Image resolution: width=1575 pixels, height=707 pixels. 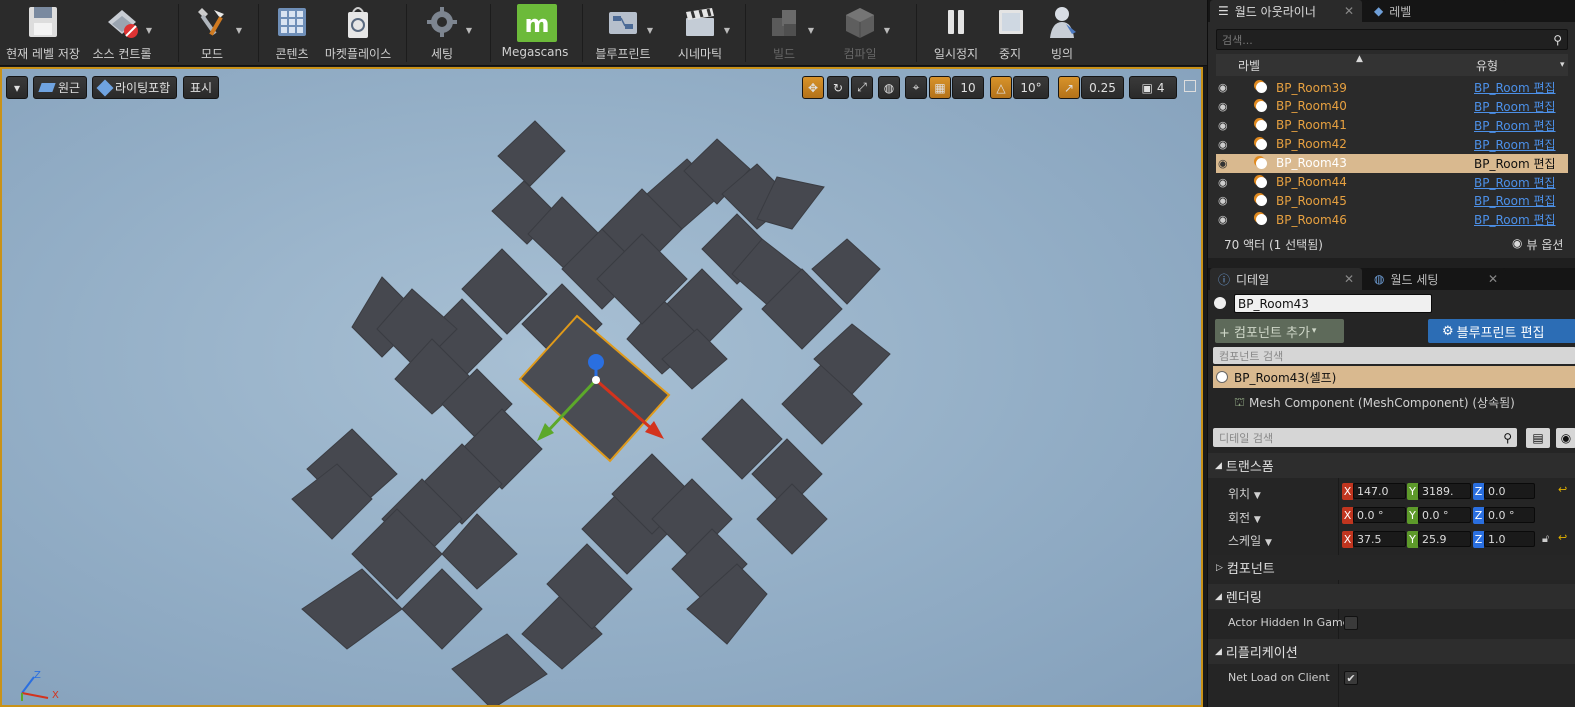 I want to click on replication-section-header: ◢ 리플리케이션, so click(x=1391, y=651).